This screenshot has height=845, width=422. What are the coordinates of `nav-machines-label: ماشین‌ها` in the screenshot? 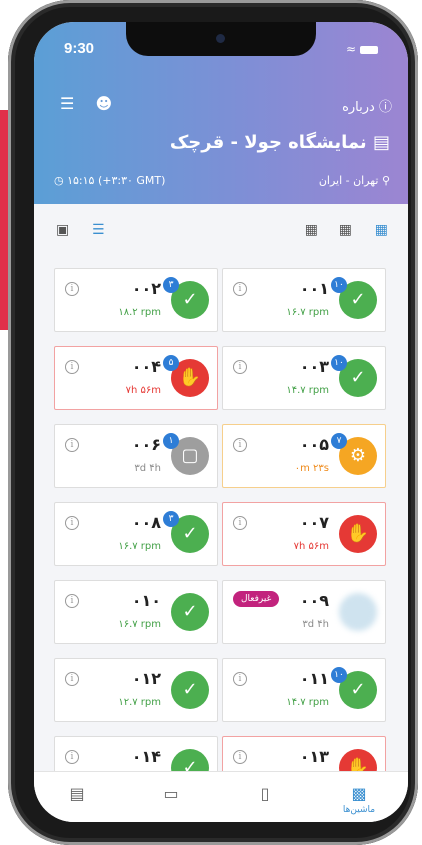 It's located at (359, 810).